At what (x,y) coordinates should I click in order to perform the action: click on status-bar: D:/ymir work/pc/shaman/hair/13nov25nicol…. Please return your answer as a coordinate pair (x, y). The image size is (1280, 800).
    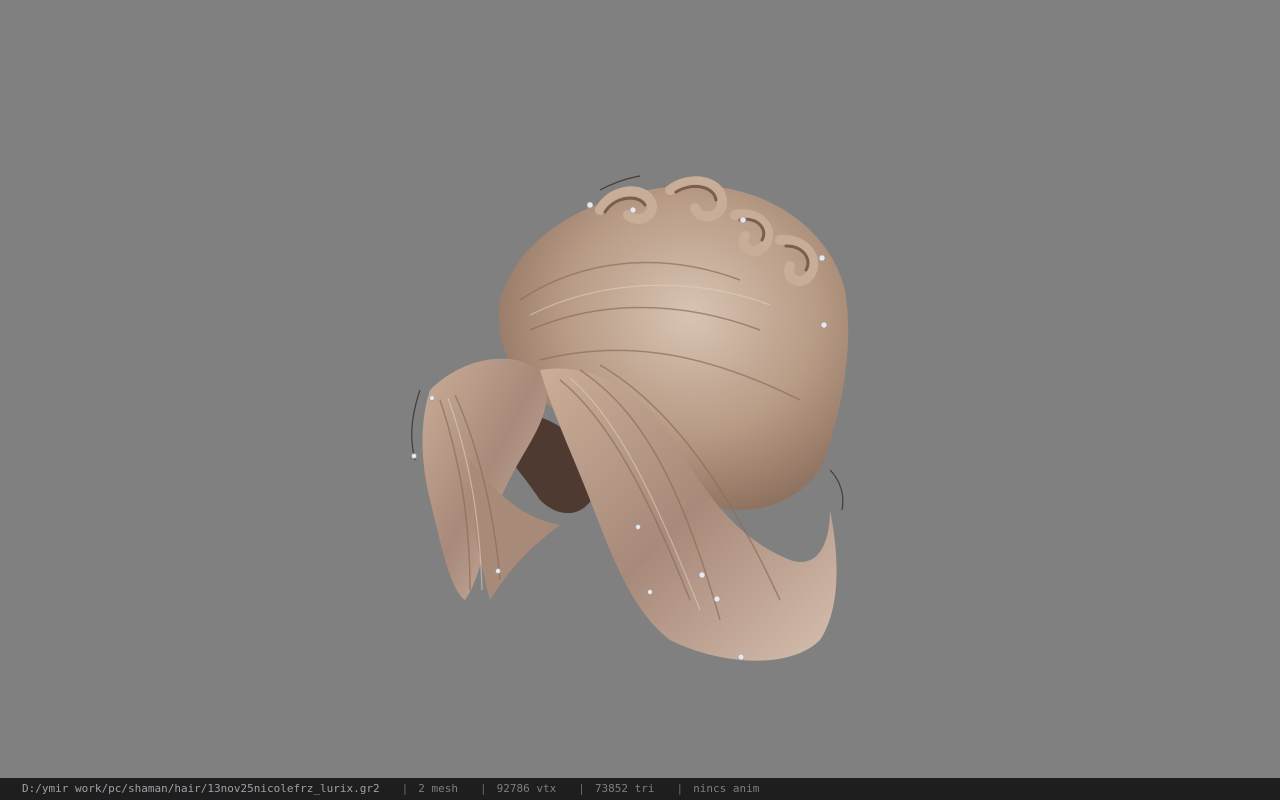
    Looking at the image, I should click on (640, 789).